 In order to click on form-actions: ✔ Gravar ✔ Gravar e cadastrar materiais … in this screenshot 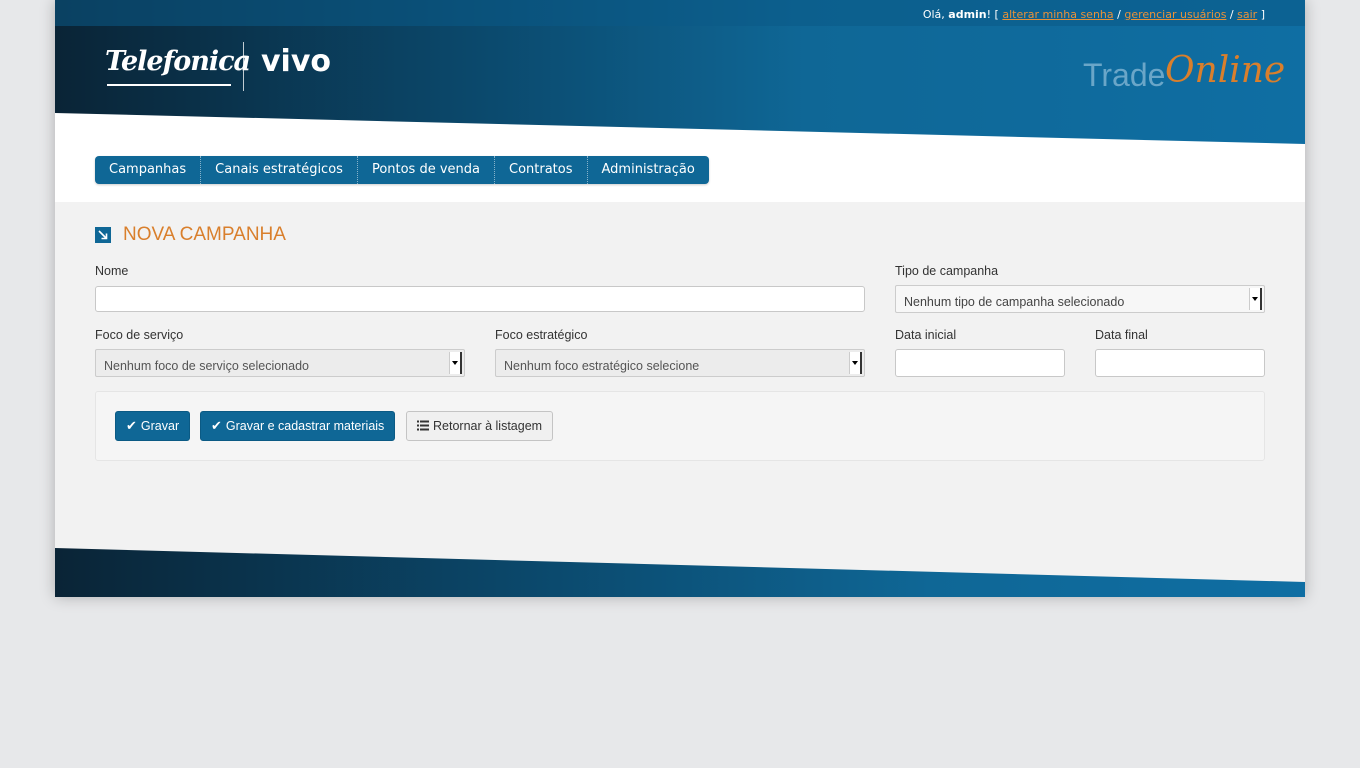, I will do `click(680, 426)`.